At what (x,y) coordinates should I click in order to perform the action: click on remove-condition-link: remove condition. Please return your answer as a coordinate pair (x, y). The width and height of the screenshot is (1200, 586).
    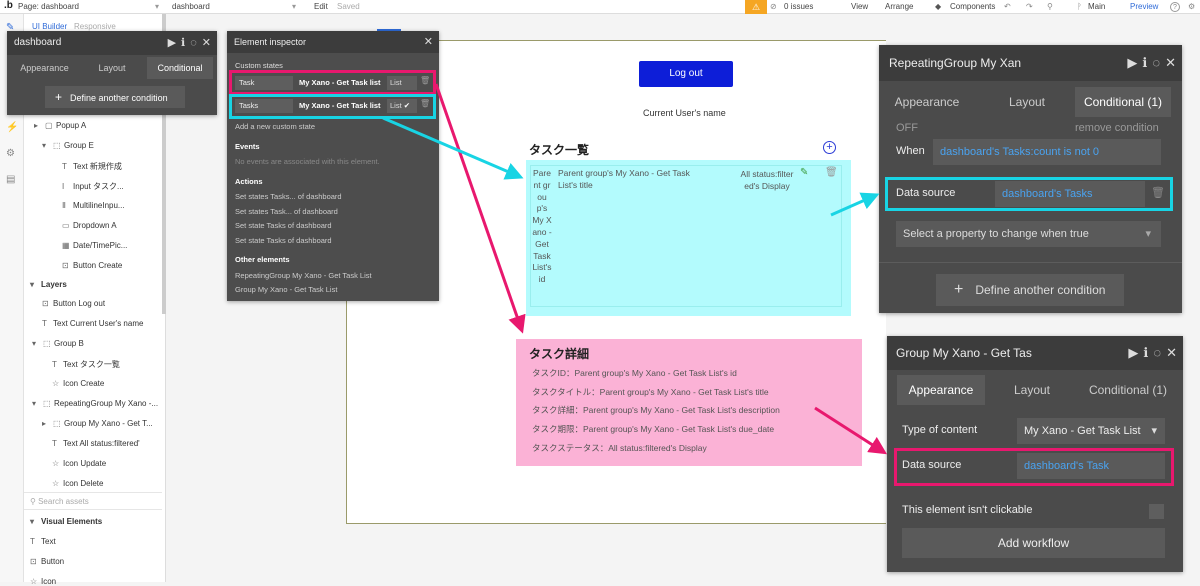
    Looking at the image, I should click on (1117, 128).